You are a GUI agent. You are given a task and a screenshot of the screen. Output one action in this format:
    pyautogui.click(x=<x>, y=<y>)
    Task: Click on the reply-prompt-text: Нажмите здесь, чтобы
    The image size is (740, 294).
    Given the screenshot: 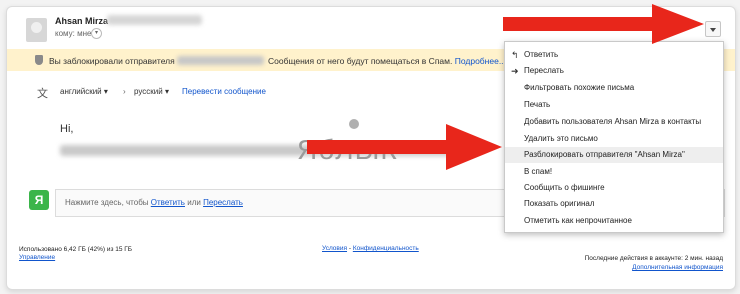 What is the action you would take?
    pyautogui.click(x=107, y=202)
    